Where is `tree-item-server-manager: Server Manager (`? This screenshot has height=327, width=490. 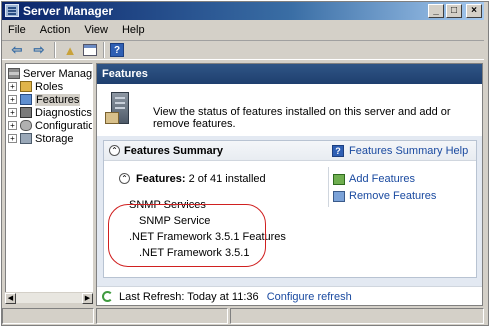 tree-item-server-manager: Server Manager ( is located at coordinates (50, 73).